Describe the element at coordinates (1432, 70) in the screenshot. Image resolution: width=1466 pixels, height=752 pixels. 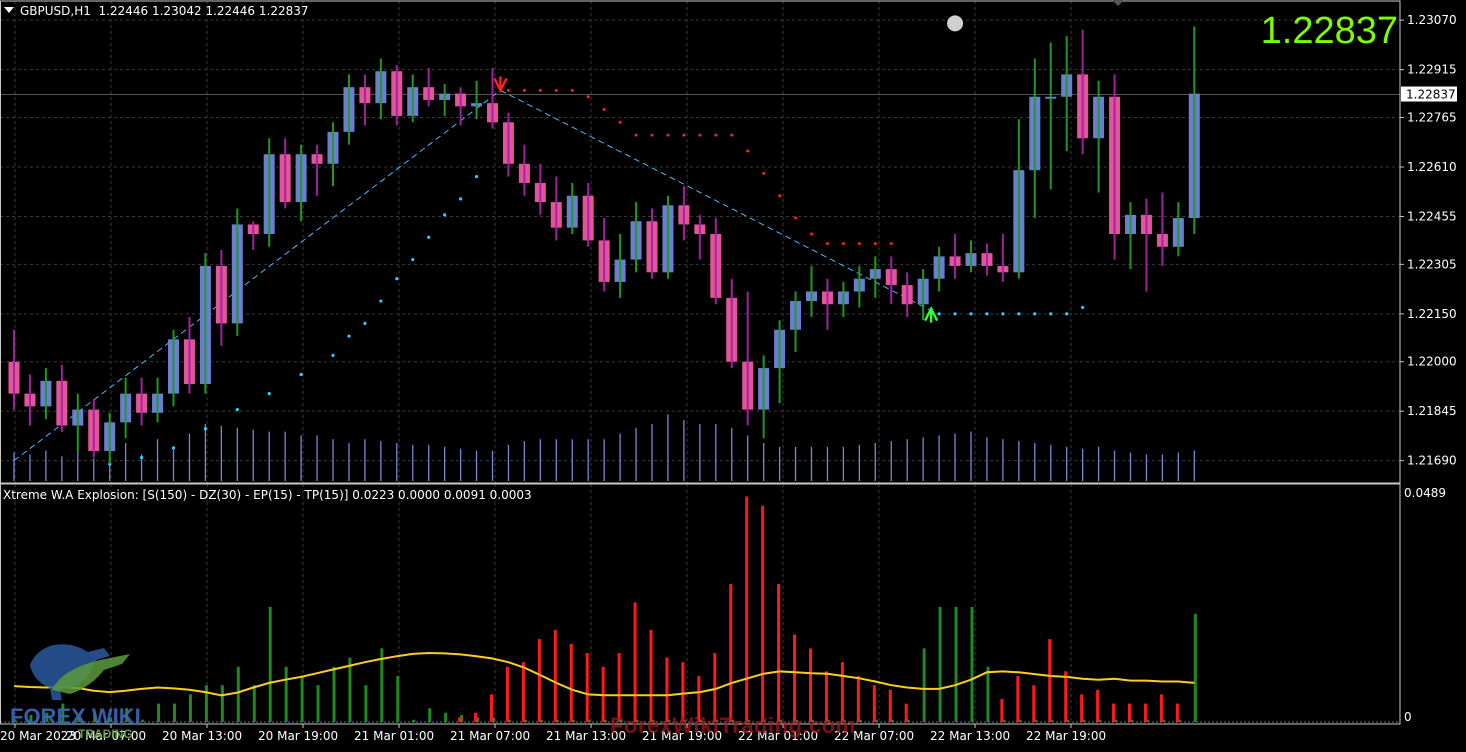
I see `price-axis-label: 1.22915` at that location.